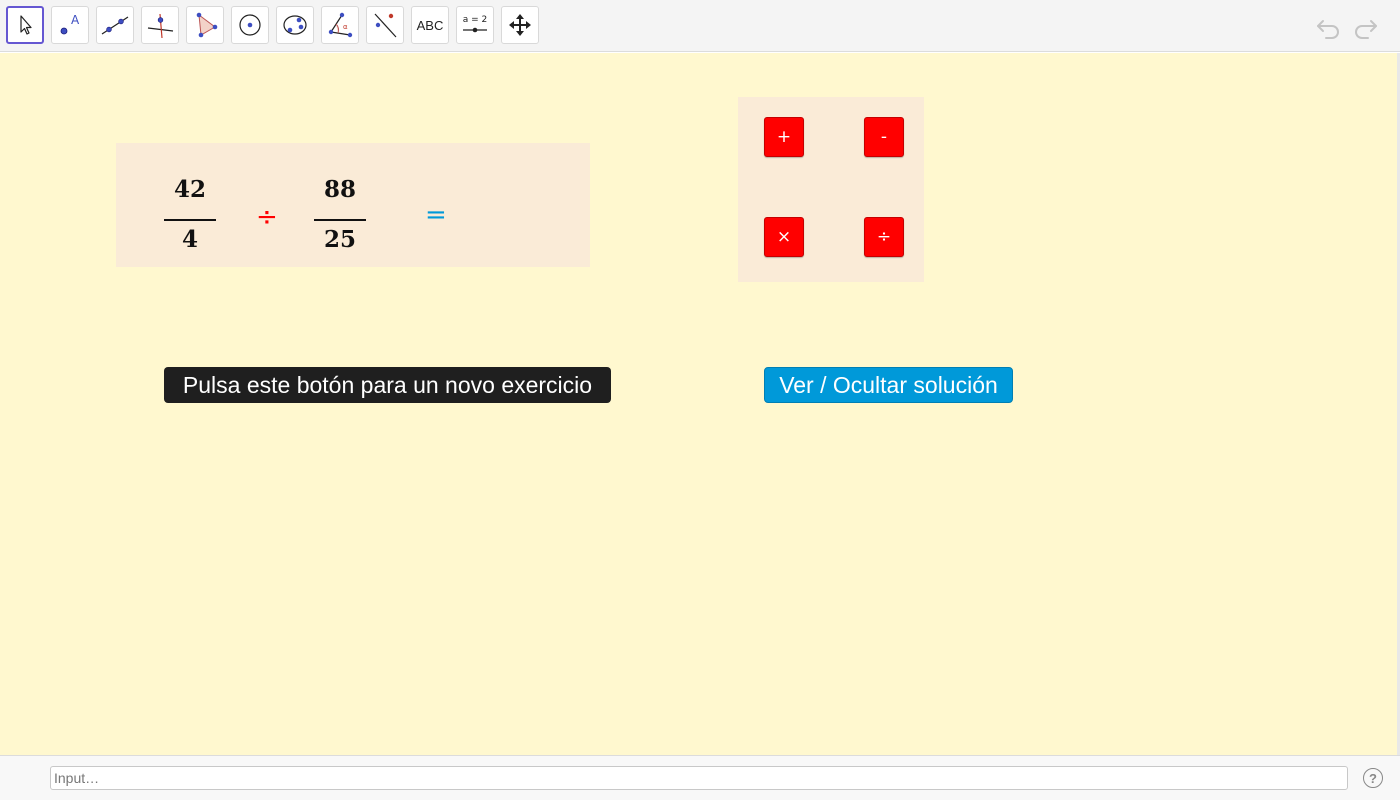 This screenshot has width=1400, height=800. What do you see at coordinates (784, 137) in the screenshot?
I see `add-button: +` at bounding box center [784, 137].